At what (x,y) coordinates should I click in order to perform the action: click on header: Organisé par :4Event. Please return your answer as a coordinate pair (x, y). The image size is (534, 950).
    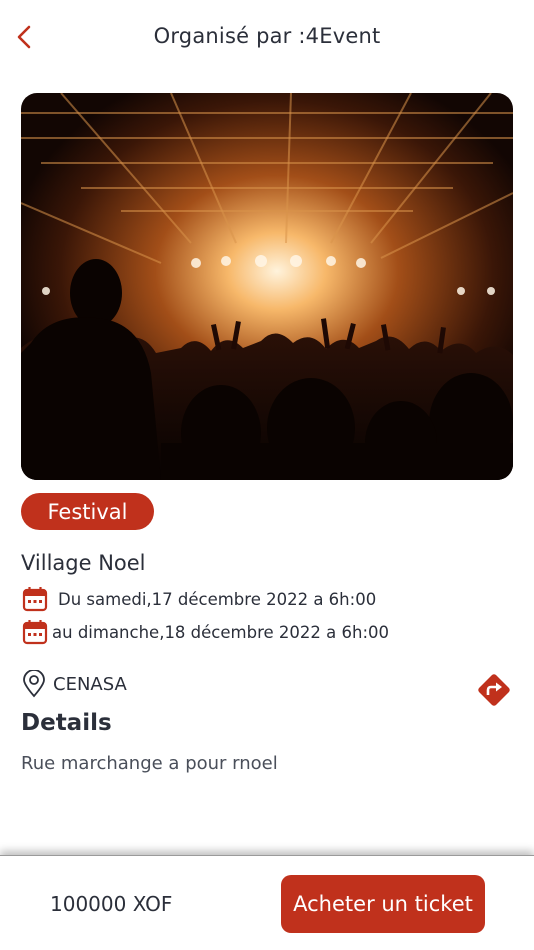
    Looking at the image, I should click on (267, 37).